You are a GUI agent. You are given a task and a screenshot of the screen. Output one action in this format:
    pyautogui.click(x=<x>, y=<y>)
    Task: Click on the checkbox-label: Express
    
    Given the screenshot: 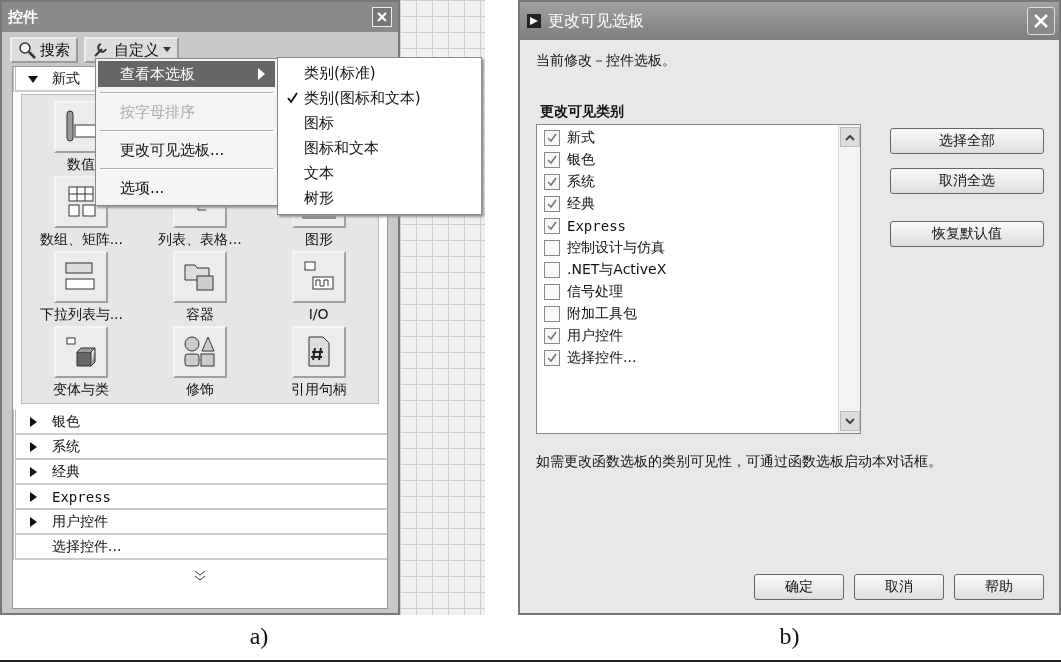 What is the action you would take?
    pyautogui.click(x=596, y=226)
    